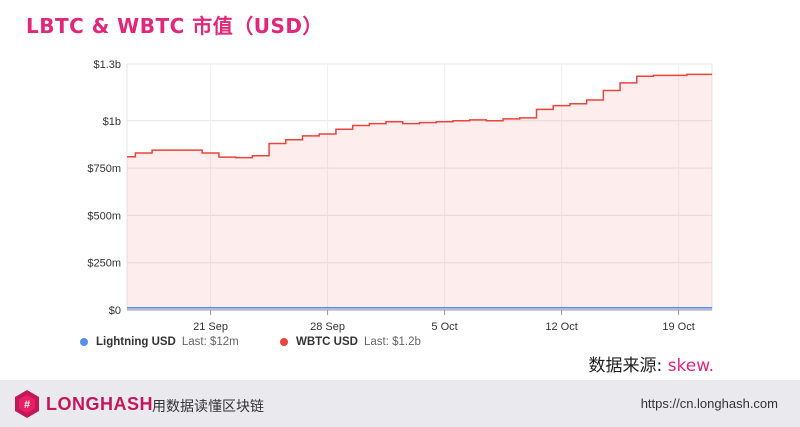 Image resolution: width=800 pixels, height=427 pixels. What do you see at coordinates (628, 366) in the screenshot?
I see `source-label: 数据来源:` at bounding box center [628, 366].